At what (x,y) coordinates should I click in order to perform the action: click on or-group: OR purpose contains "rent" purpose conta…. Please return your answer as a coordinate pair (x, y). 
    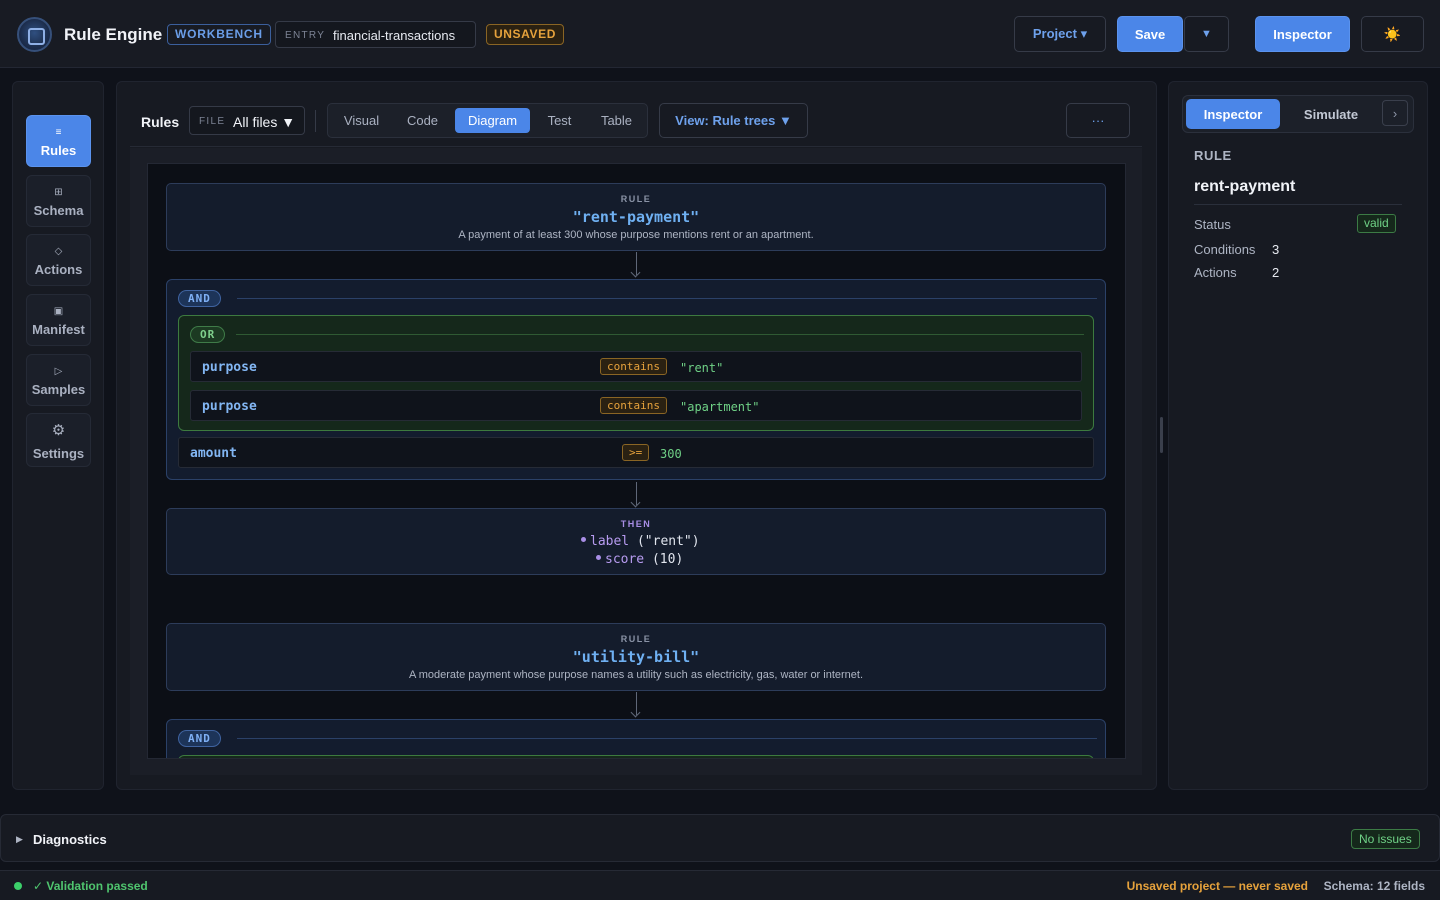
    Looking at the image, I should click on (636, 373).